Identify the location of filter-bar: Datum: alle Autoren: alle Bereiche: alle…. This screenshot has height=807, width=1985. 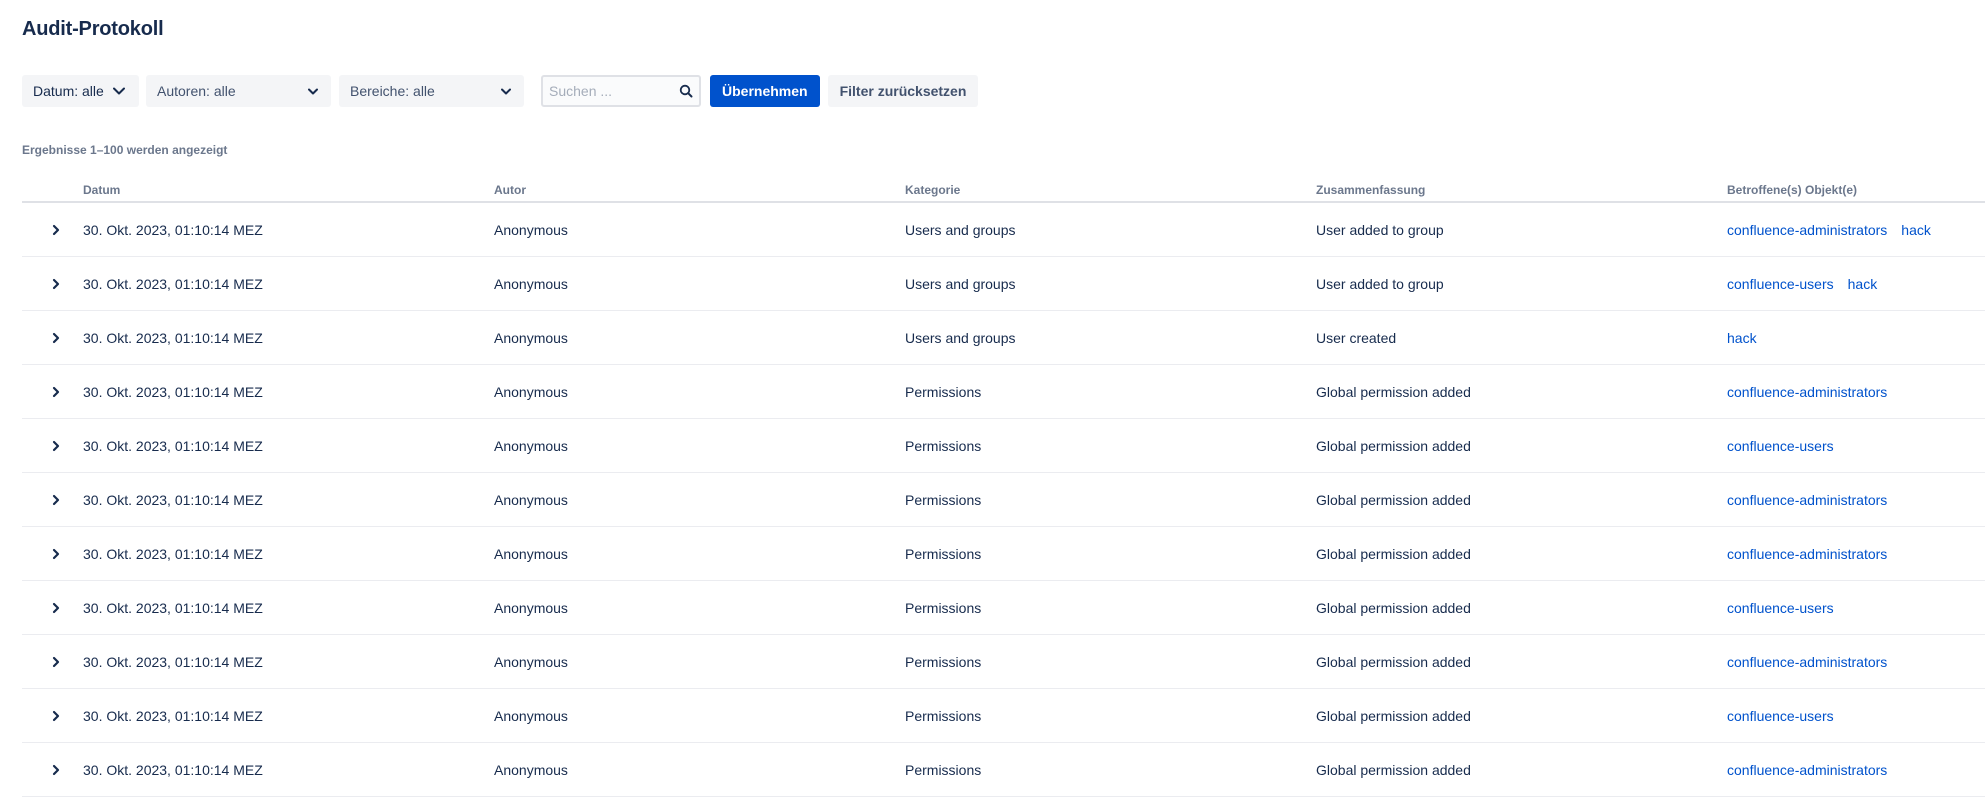
(500, 91).